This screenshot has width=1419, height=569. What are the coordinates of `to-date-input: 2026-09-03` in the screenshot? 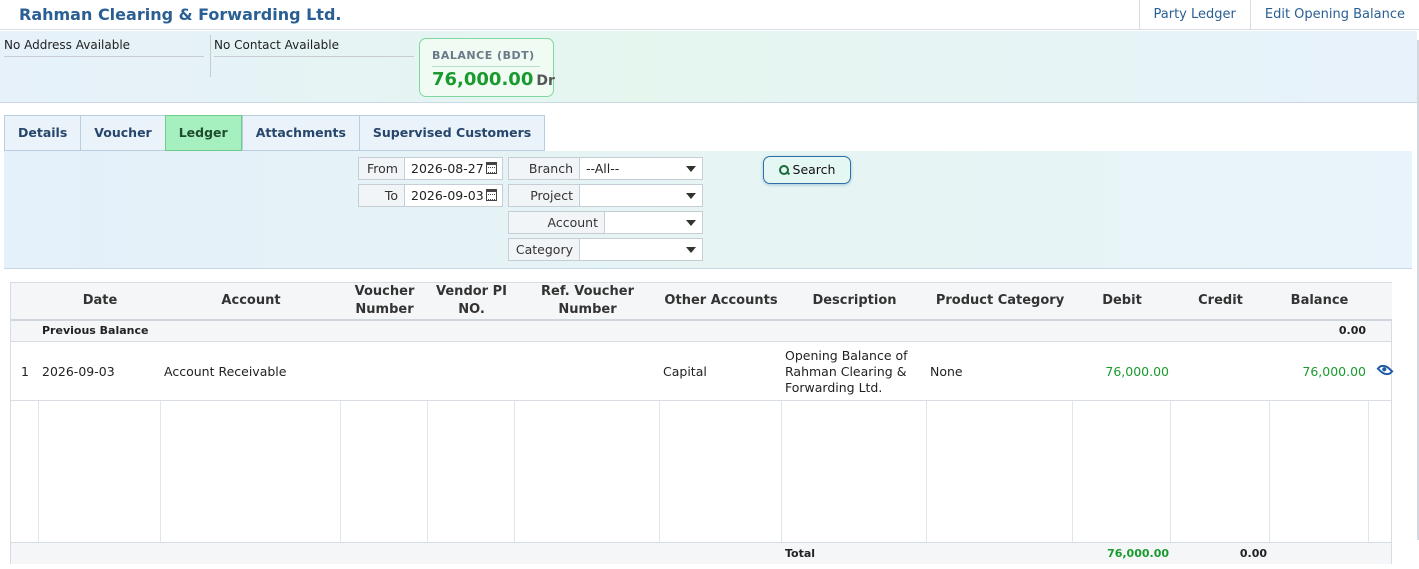 It's located at (453, 195).